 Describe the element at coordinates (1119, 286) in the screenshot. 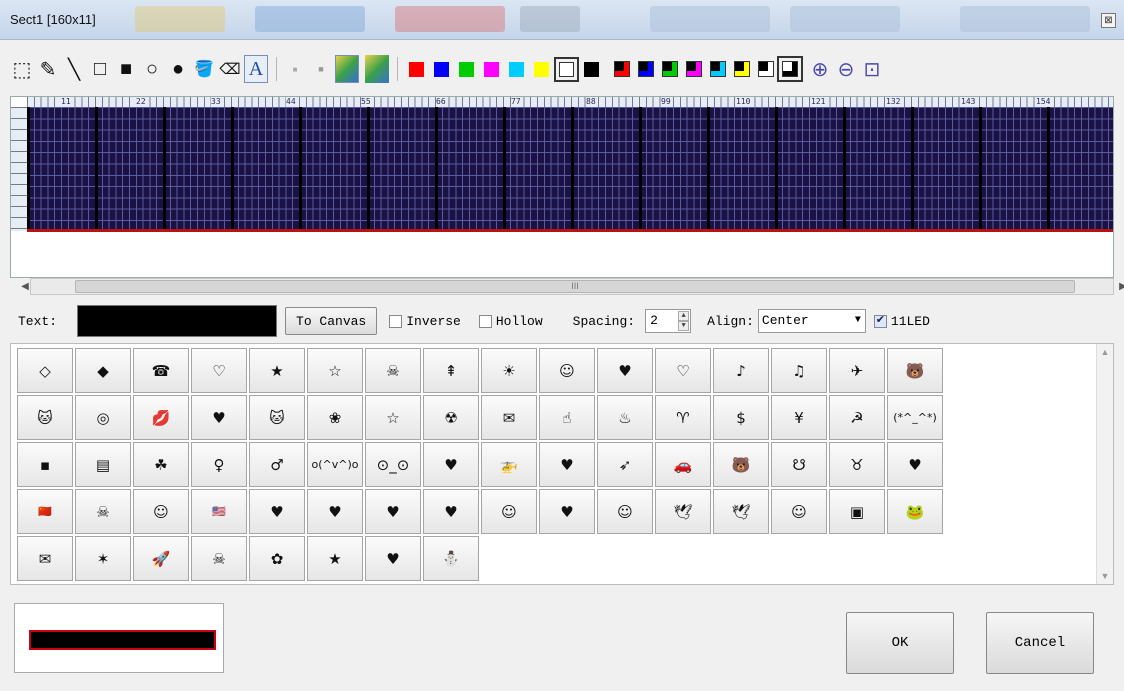

I see `scroll-right-icon: ▶` at that location.